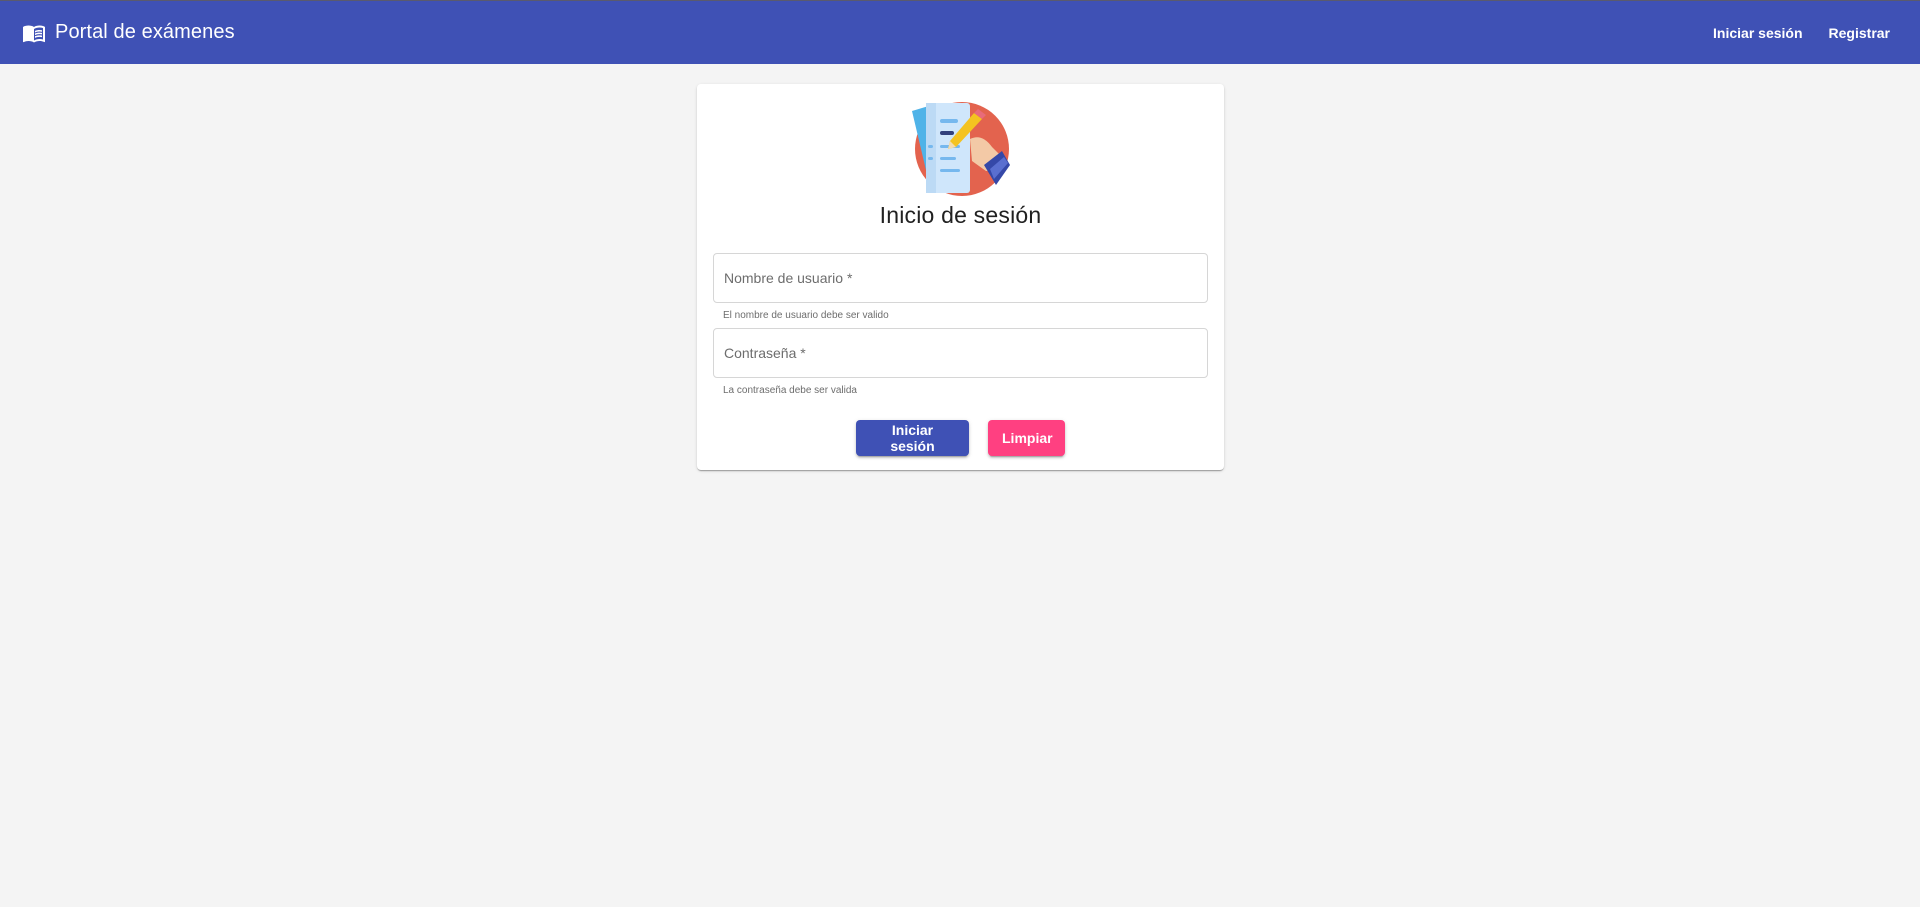 This screenshot has width=1920, height=907. I want to click on password-field, so click(960, 353).